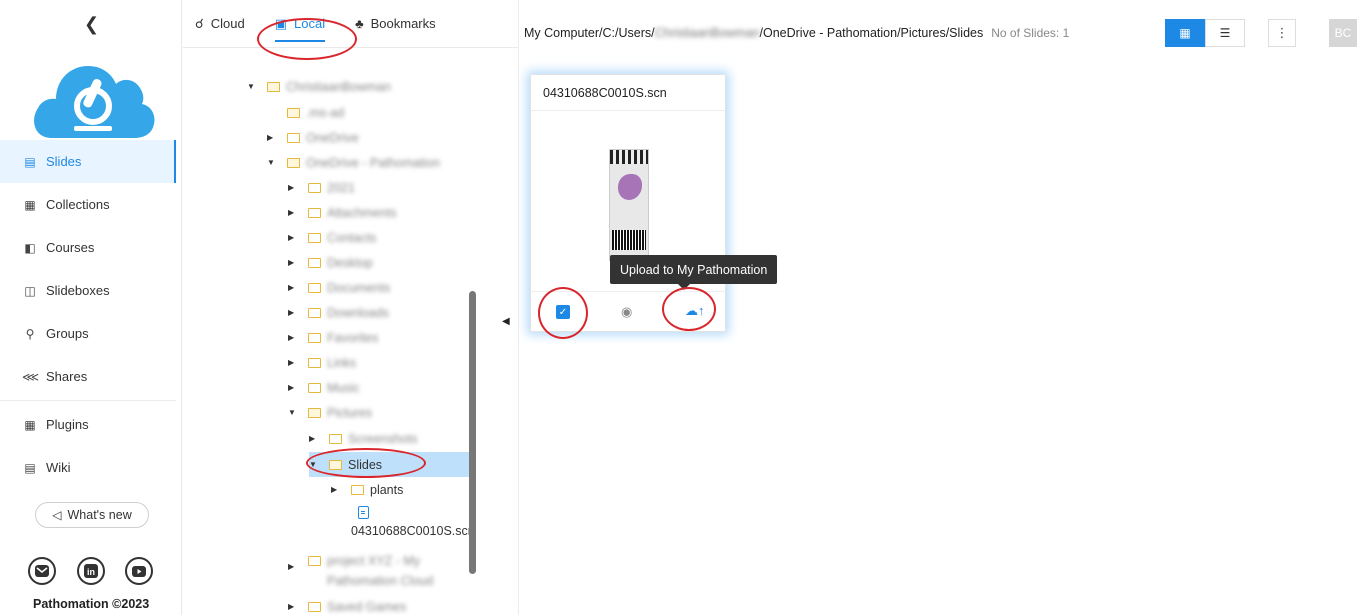 The height and width of the screenshot is (615, 1368). Describe the element at coordinates (42, 571) in the screenshot. I see `email-icon` at that location.